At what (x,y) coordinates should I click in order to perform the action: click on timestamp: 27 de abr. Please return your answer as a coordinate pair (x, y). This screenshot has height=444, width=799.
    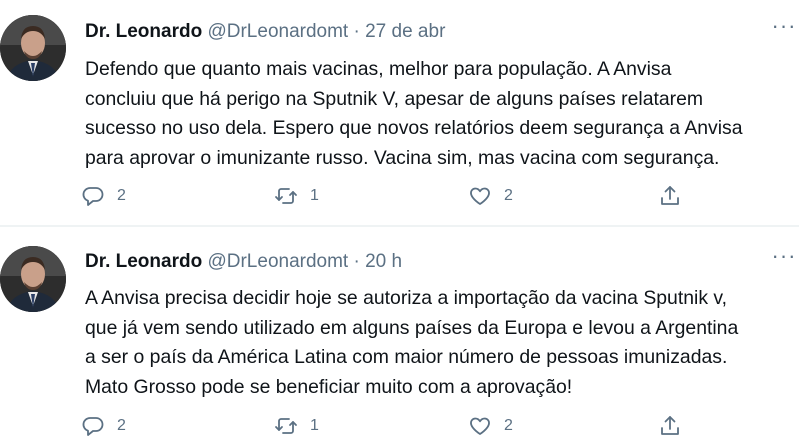
    Looking at the image, I should click on (405, 31).